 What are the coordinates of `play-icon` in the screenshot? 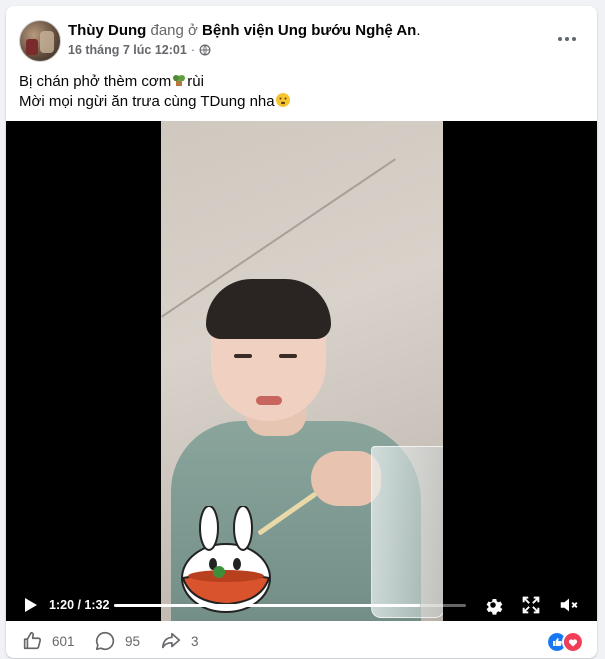 It's located at (30, 605).